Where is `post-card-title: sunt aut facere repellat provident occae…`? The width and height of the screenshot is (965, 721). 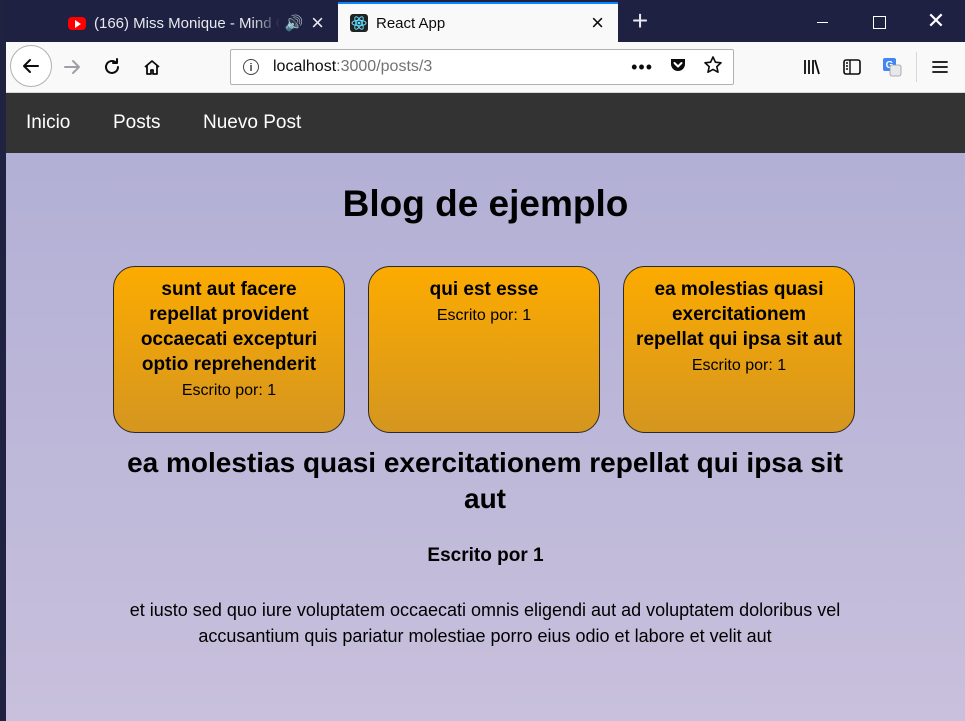
post-card-title: sunt aut facere repellat provident occae… is located at coordinates (229, 327).